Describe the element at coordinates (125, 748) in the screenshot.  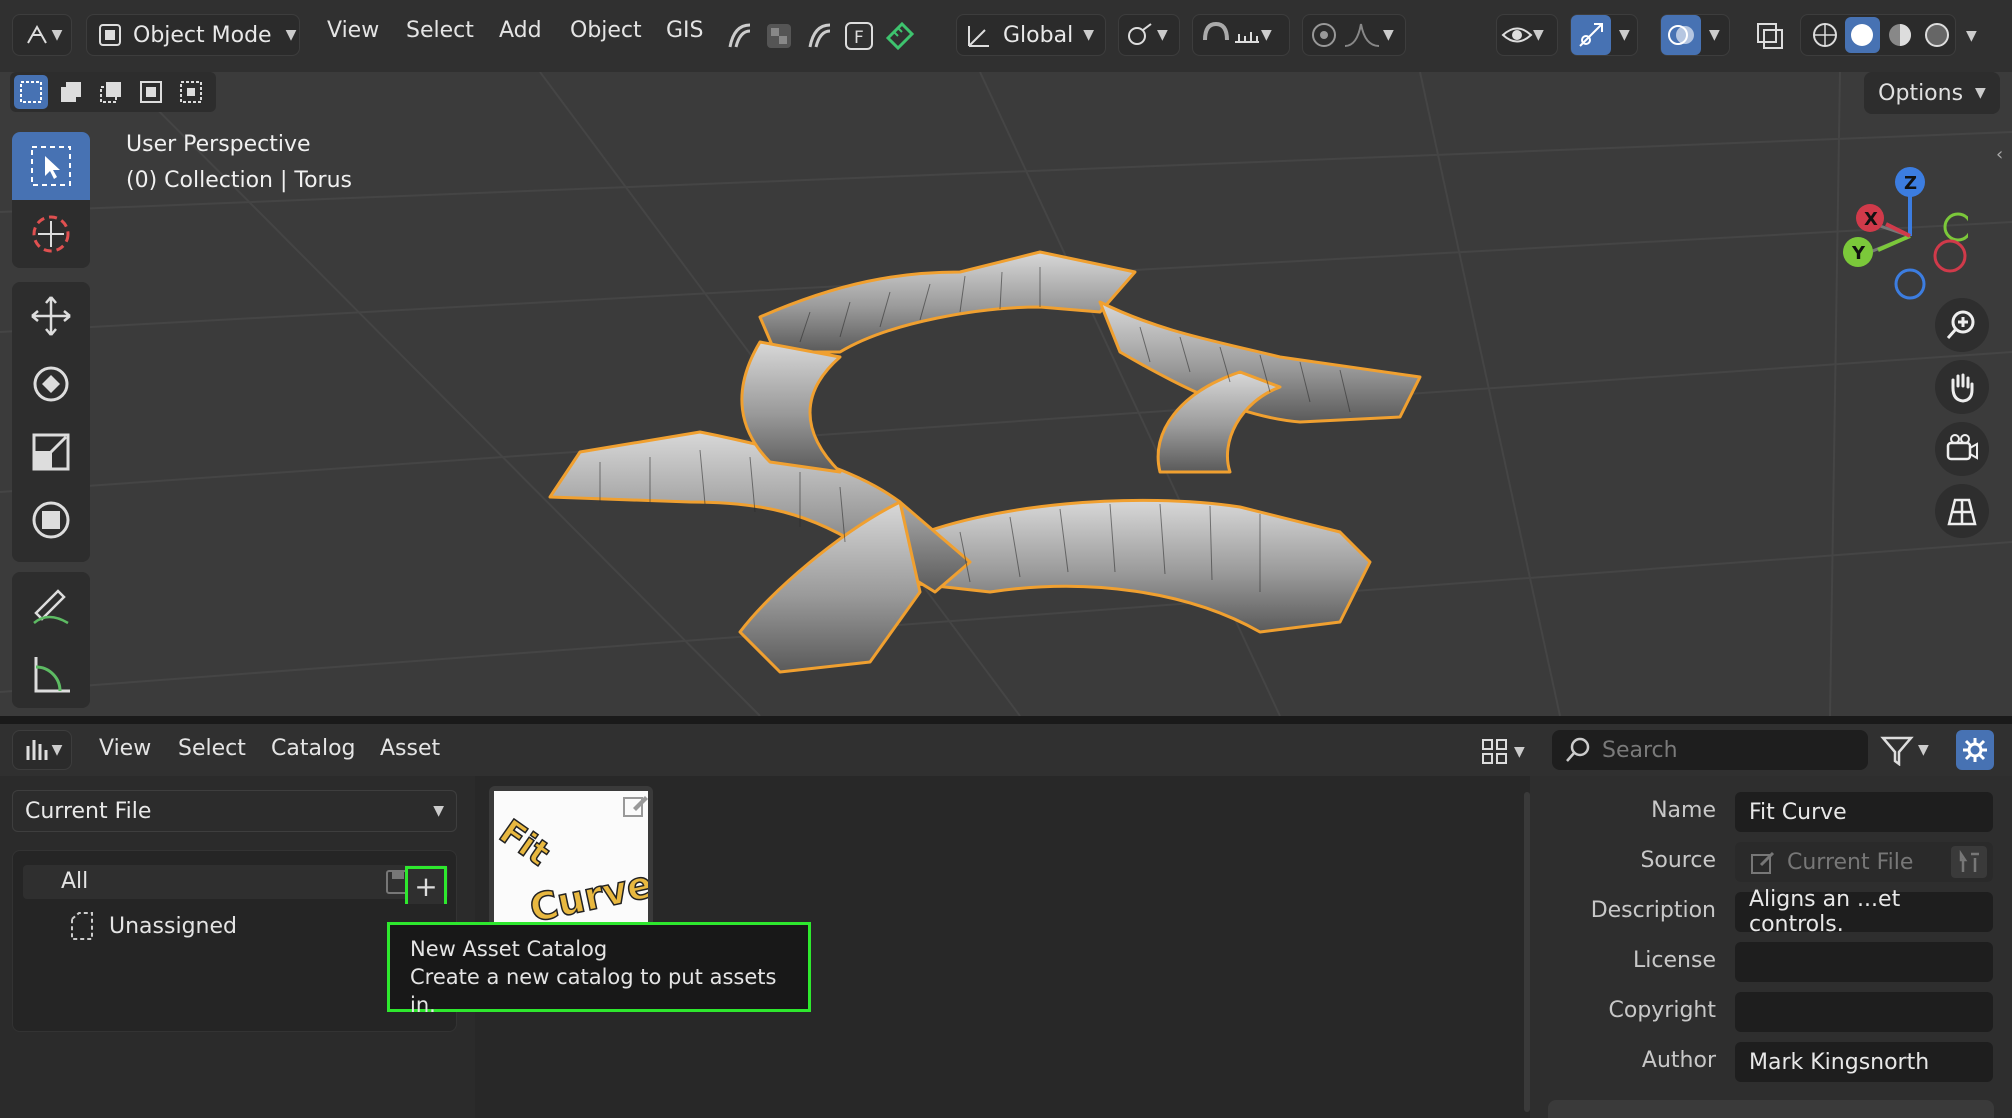
I see `ab-menu-view: View` at that location.